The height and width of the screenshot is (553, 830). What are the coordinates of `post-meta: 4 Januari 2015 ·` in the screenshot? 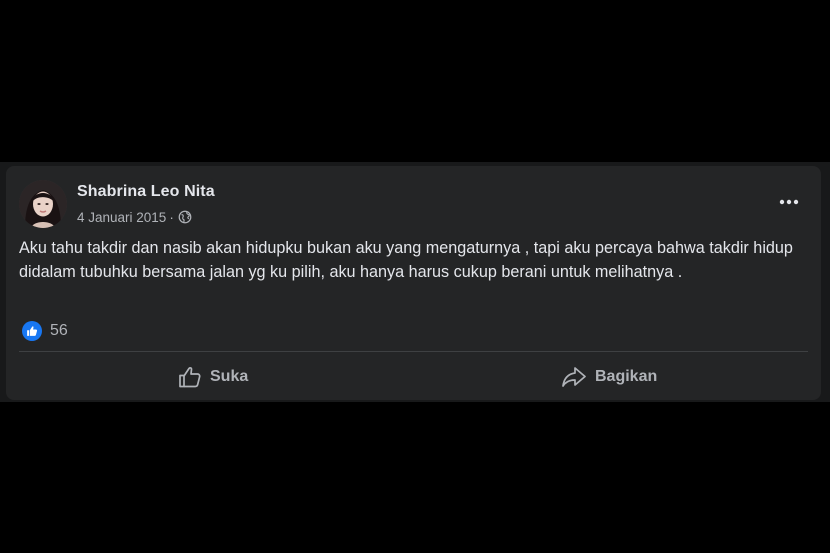 It's located at (134, 217).